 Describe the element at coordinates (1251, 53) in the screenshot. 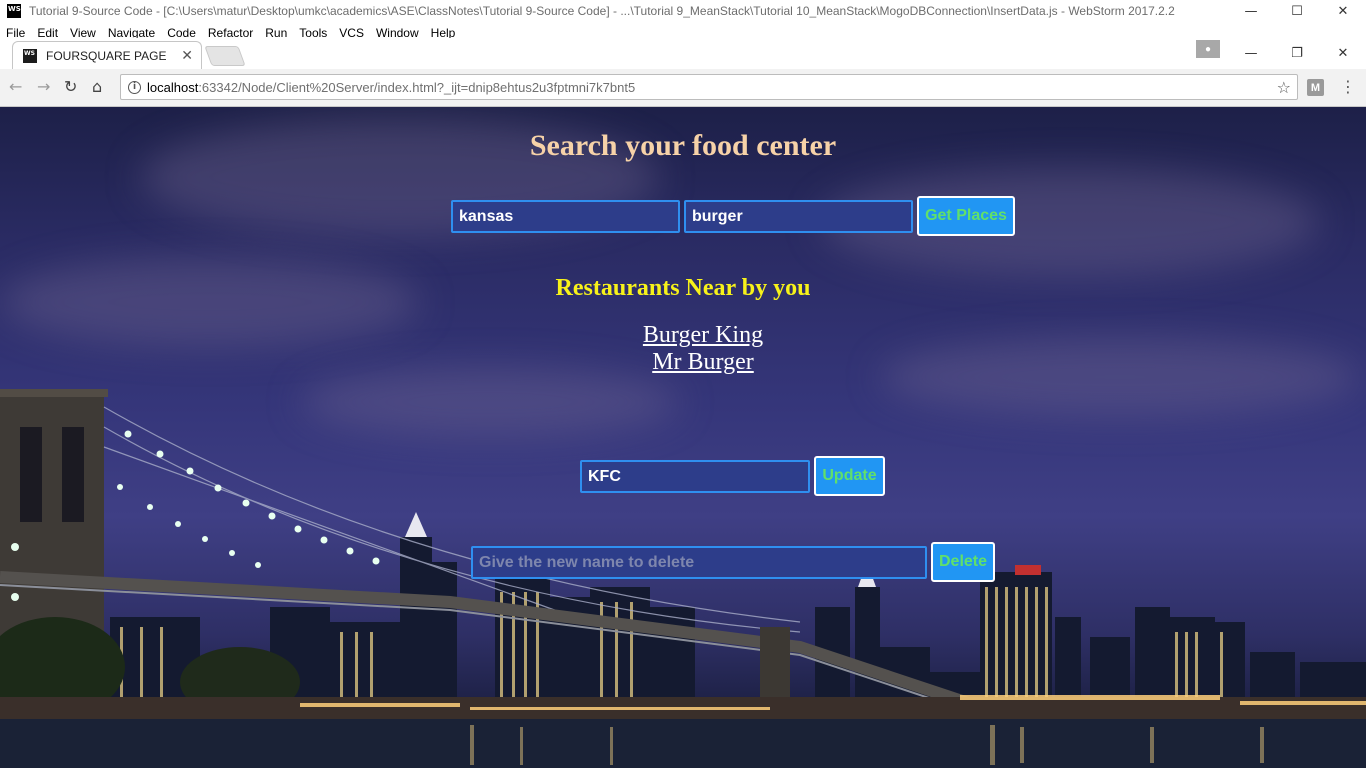

I see `minimize-icon: —` at that location.